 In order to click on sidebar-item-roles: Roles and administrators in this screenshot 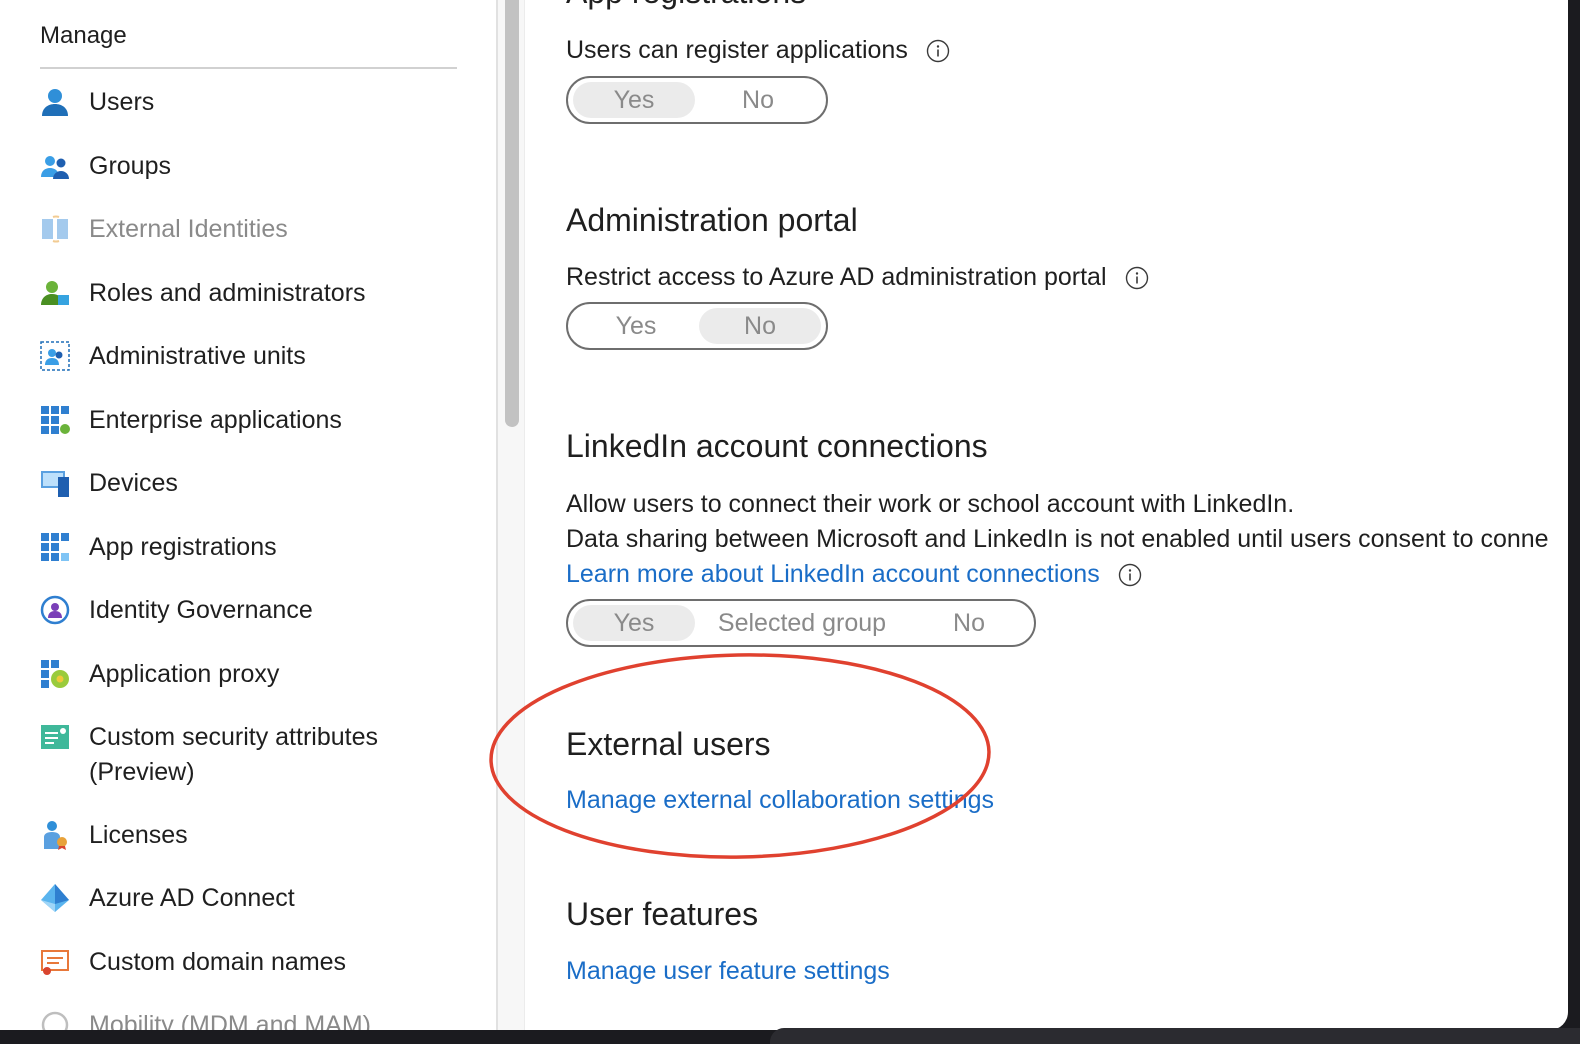, I will do `click(258, 293)`.